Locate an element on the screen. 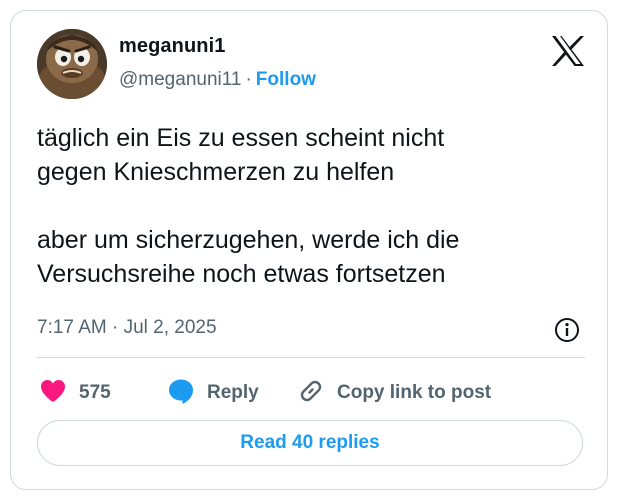 This screenshot has width=620, height=502. link-icon is located at coordinates (311, 393).